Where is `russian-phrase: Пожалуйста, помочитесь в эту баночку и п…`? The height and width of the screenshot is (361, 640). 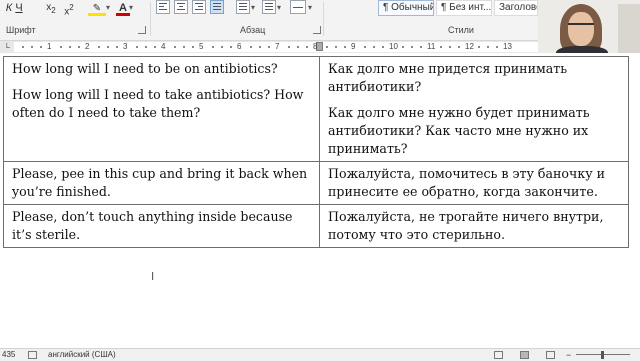 russian-phrase: Пожалуйста, помочитесь в эту баночку и п… is located at coordinates (467, 182).